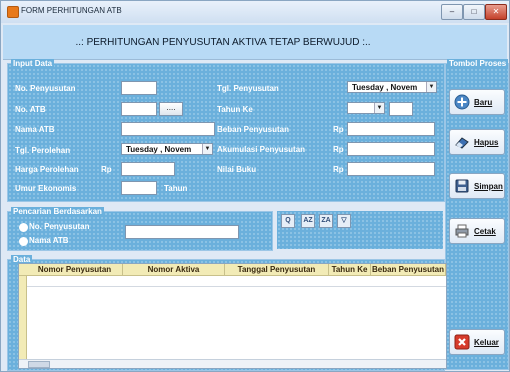 The image size is (510, 372). I want to click on maximize-button: □, so click(474, 12).